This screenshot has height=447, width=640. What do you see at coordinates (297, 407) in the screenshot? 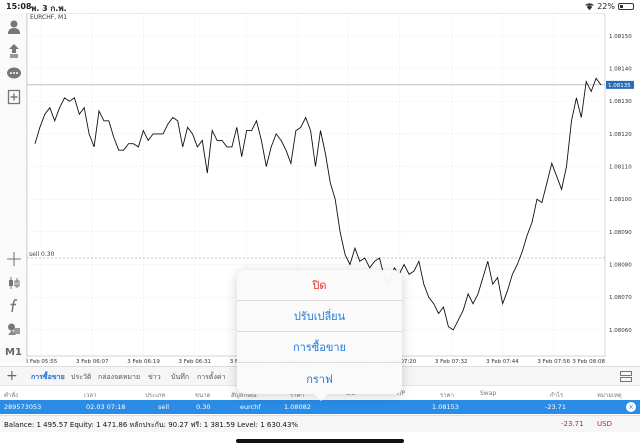
I see `cell-price: 1.08082` at bounding box center [297, 407].